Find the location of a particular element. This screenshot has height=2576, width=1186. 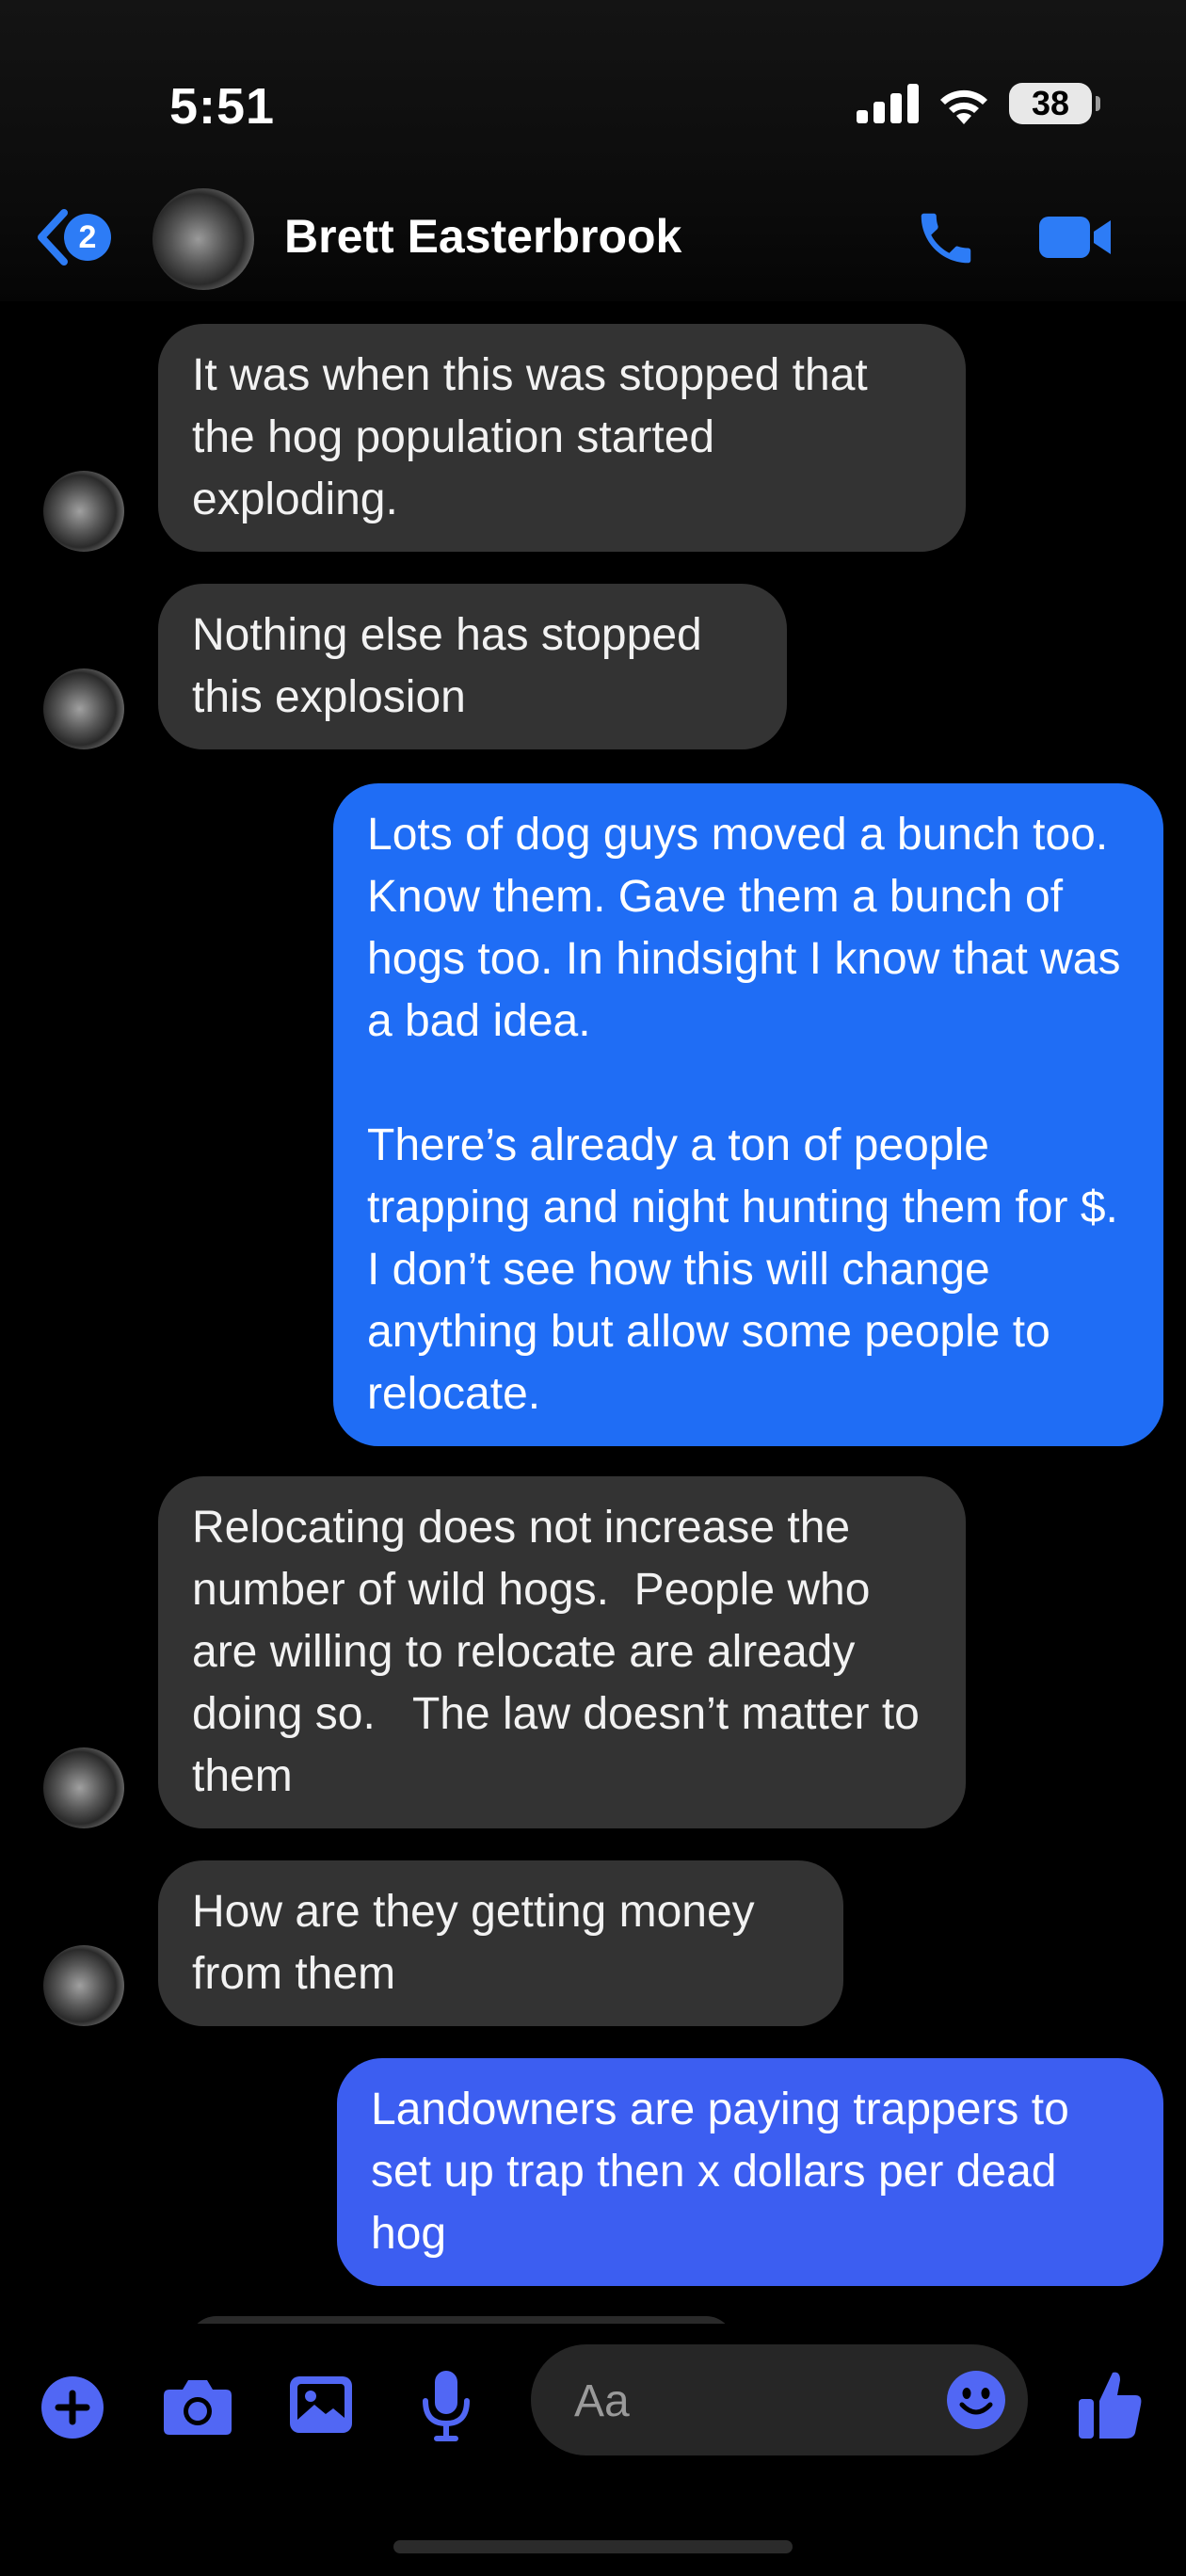

message-bubble-incoming: Nothing else has stopped this explosion is located at coordinates (472, 666).